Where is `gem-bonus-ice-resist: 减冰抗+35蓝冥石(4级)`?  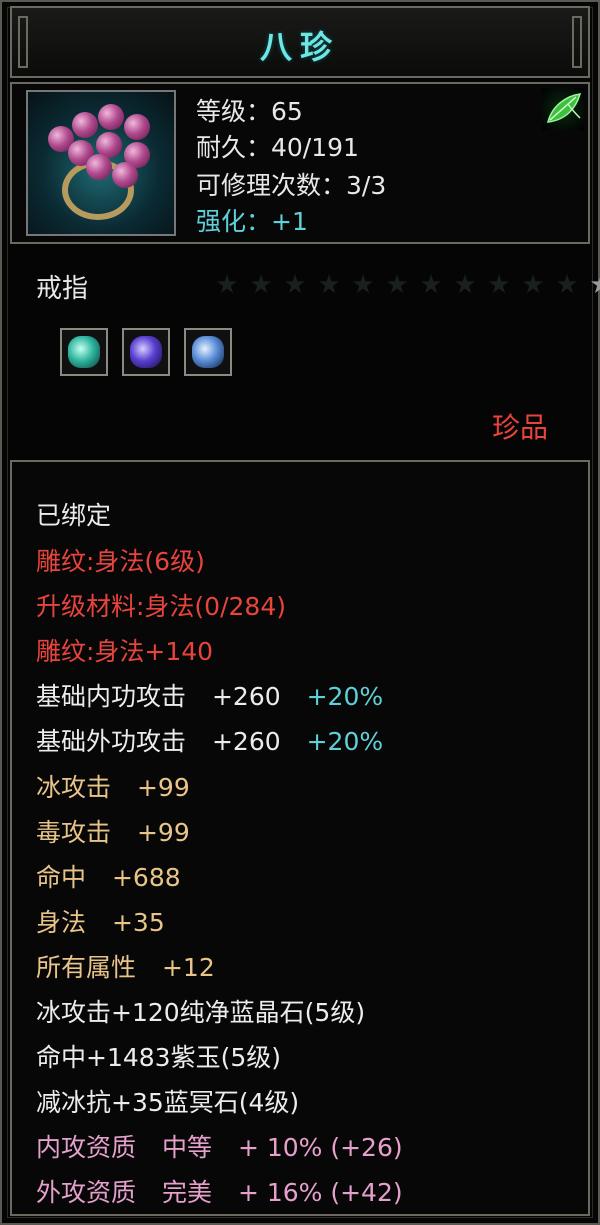
gem-bonus-ice-resist: 减冰抗+35蓝冥石(4级) is located at coordinates (168, 1102).